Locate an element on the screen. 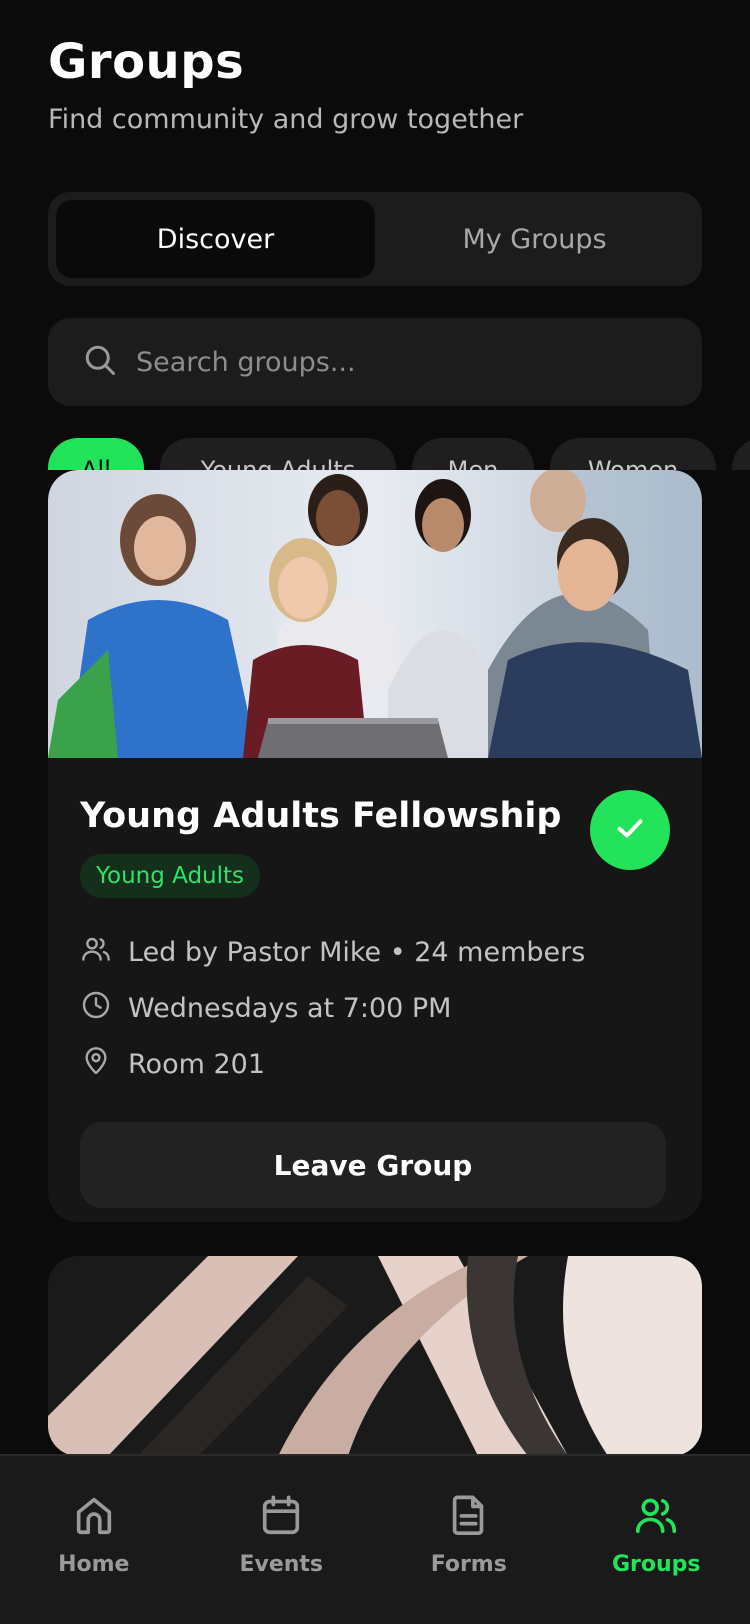 Image resolution: width=750 pixels, height=1624 pixels. map-pin-icon is located at coordinates (104, 1064).